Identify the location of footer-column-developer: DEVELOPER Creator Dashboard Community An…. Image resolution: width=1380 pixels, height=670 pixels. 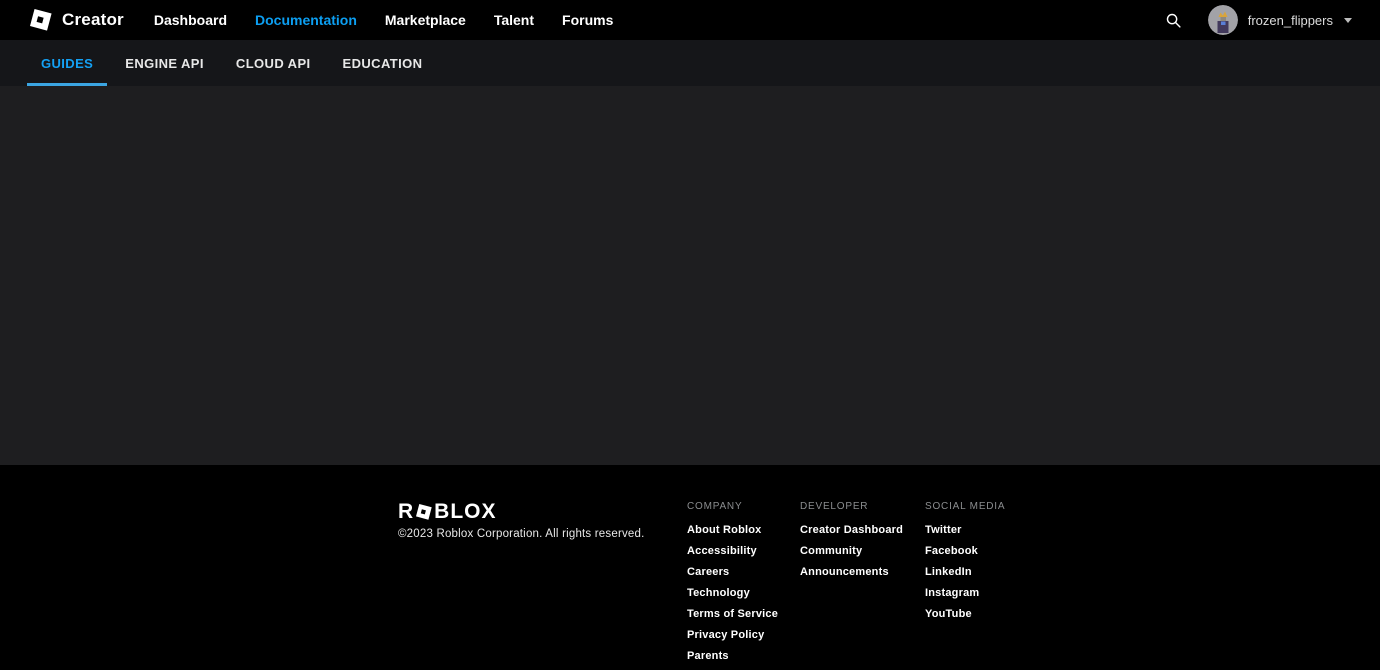
(862, 585).